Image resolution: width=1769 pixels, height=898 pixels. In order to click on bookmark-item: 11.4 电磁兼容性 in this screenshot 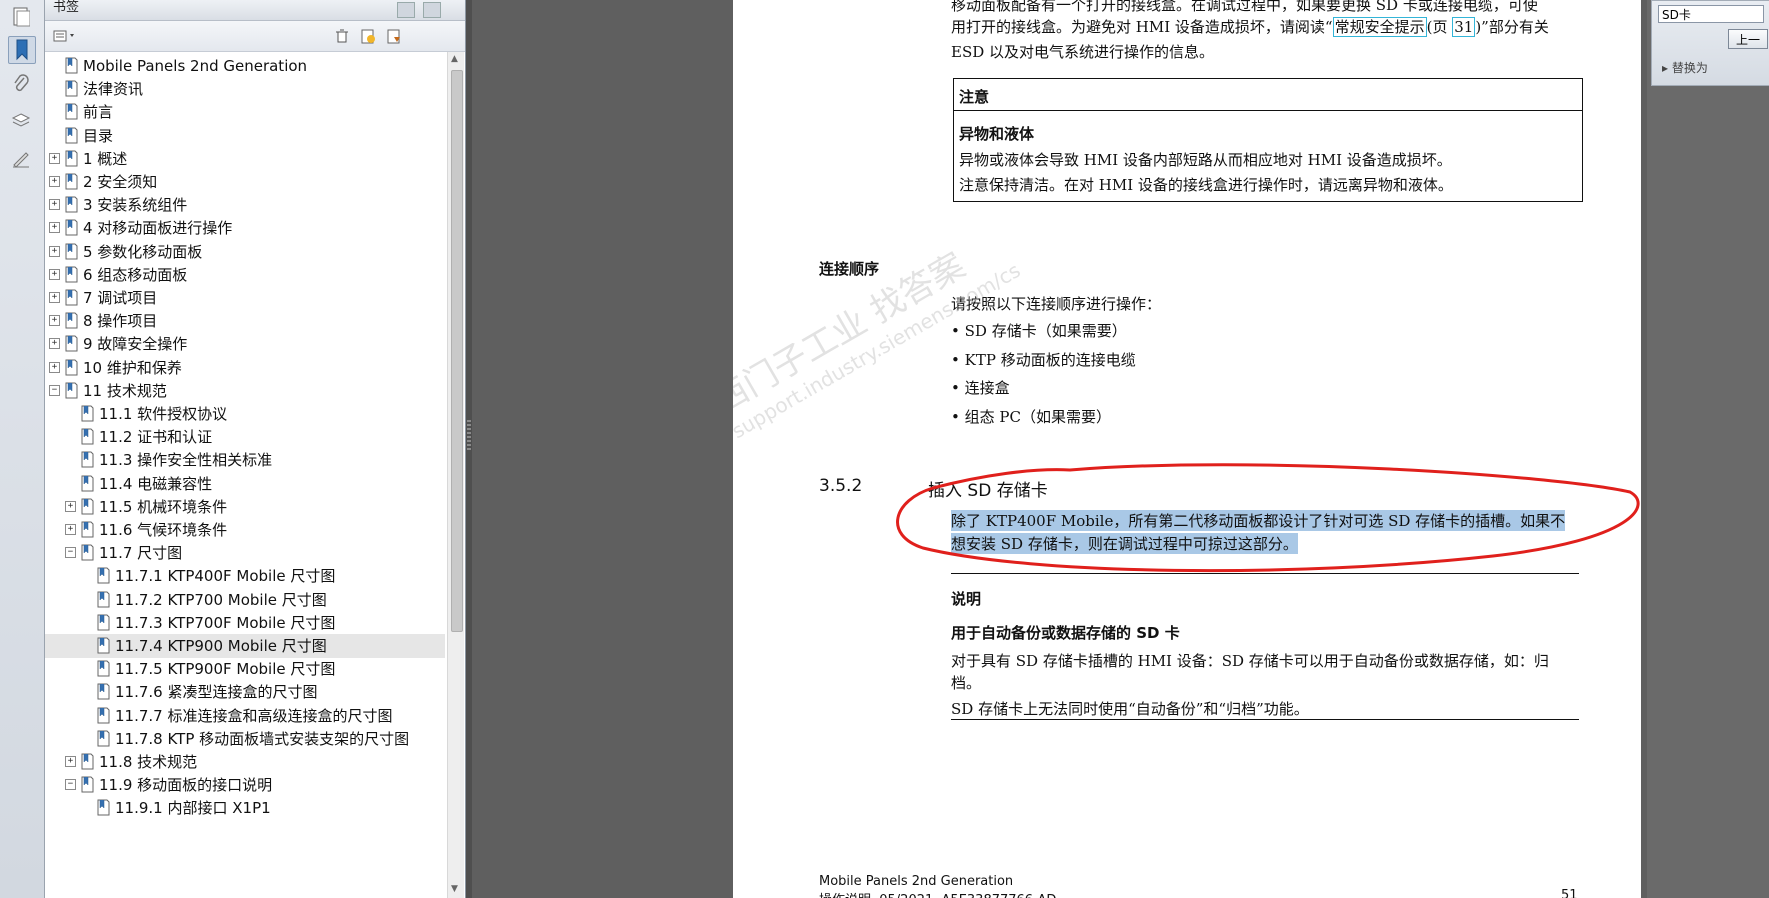, I will do `click(245, 484)`.